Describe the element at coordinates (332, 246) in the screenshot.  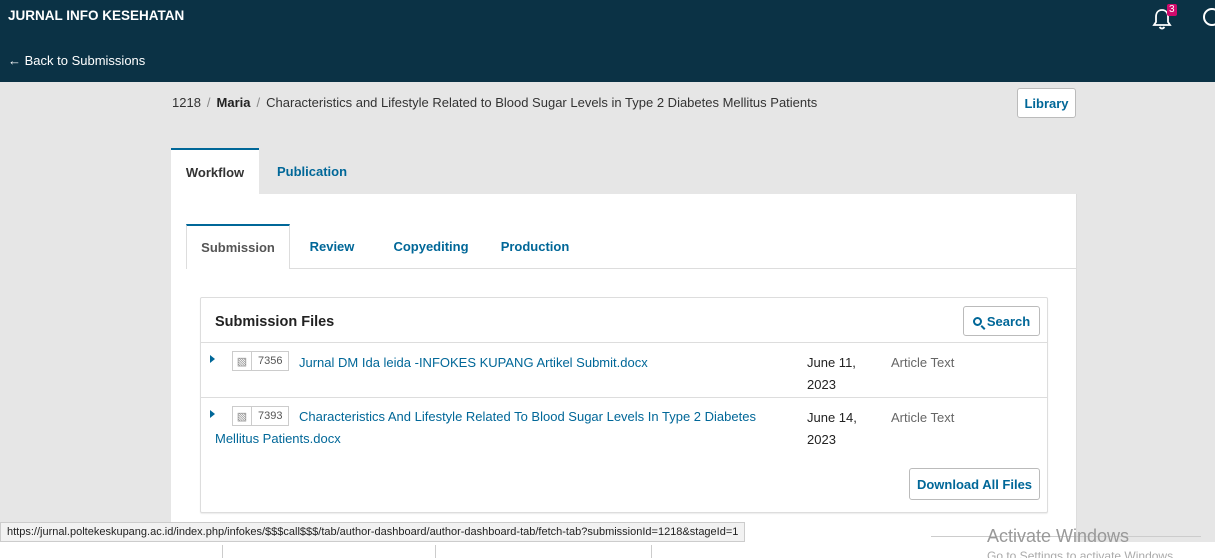
I see `tab-review: Review` at that location.